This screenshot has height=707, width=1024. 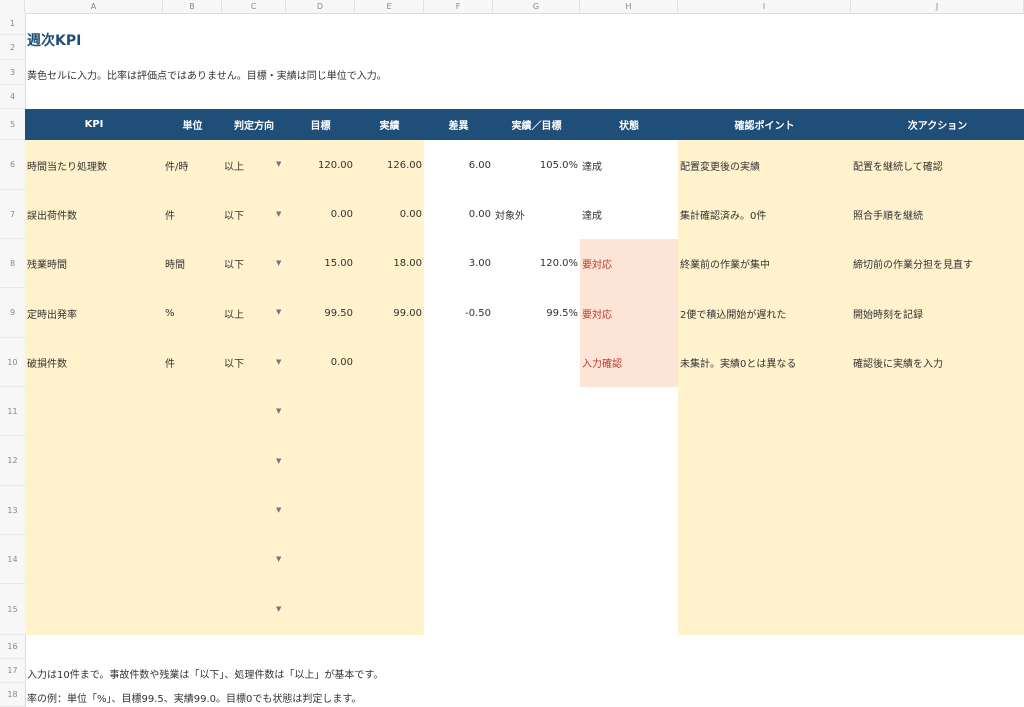 What do you see at coordinates (192, 313) in the screenshot?
I see `cell-unit: %` at bounding box center [192, 313].